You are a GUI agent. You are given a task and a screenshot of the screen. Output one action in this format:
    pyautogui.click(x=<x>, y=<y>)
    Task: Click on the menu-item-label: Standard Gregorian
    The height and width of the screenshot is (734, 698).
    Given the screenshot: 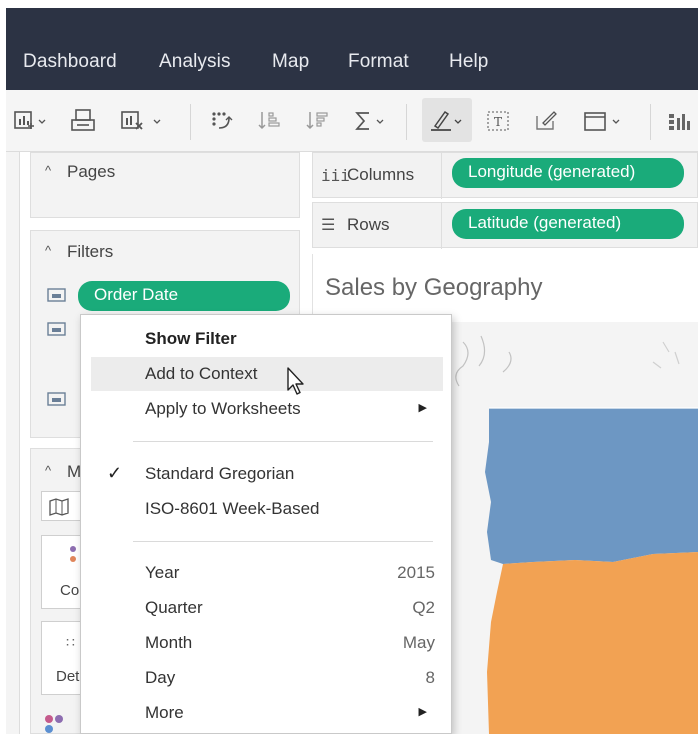 What is the action you would take?
    pyautogui.click(x=220, y=473)
    